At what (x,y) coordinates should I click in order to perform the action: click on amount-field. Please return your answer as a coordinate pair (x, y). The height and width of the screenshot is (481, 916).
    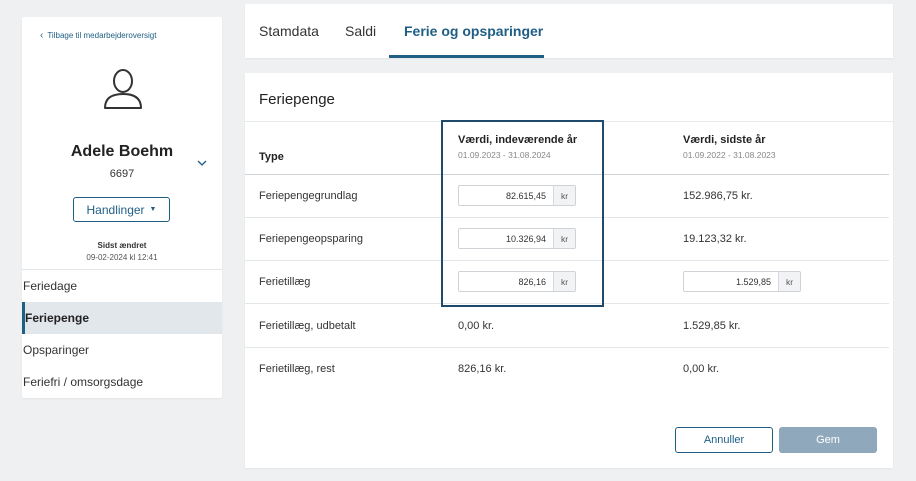
    Looking at the image, I should click on (731, 281).